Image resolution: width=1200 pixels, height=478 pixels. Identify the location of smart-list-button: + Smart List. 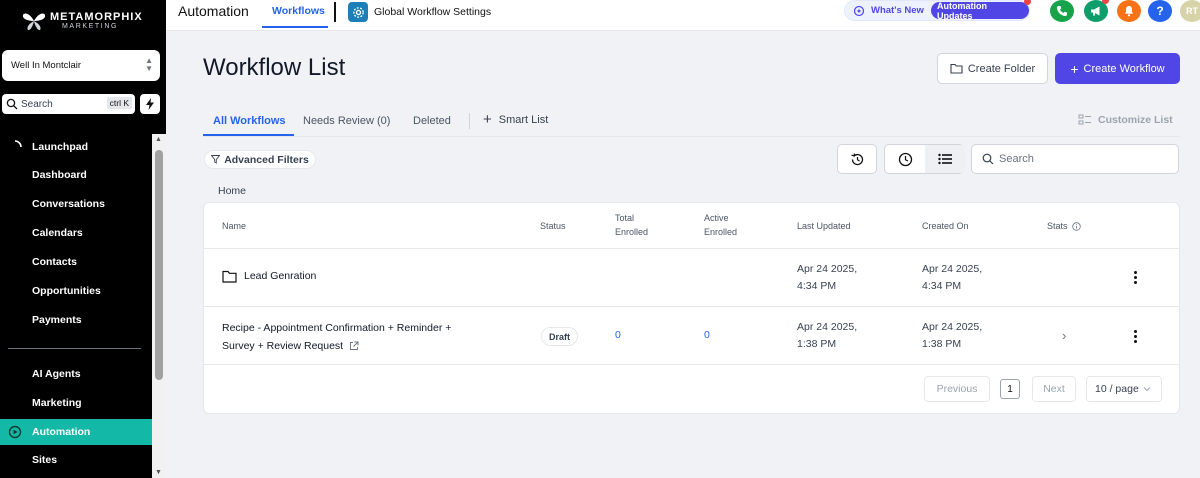
(515, 119).